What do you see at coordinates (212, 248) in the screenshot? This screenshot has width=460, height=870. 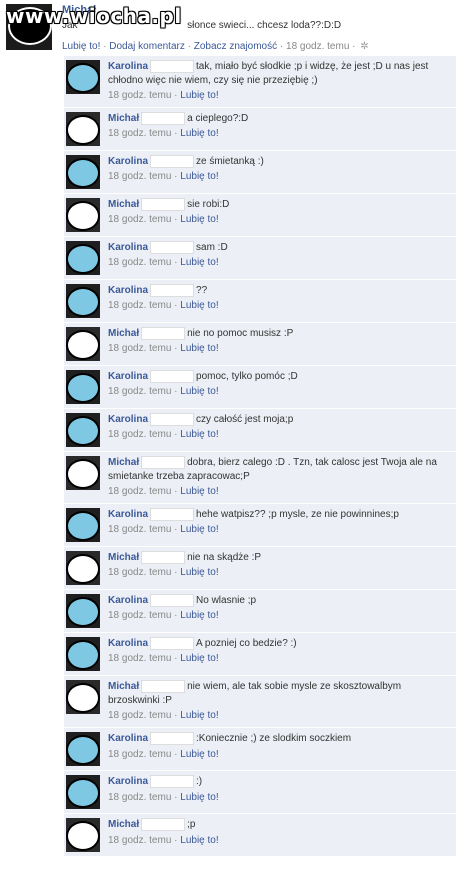 I see `comment-text: sam :D` at bounding box center [212, 248].